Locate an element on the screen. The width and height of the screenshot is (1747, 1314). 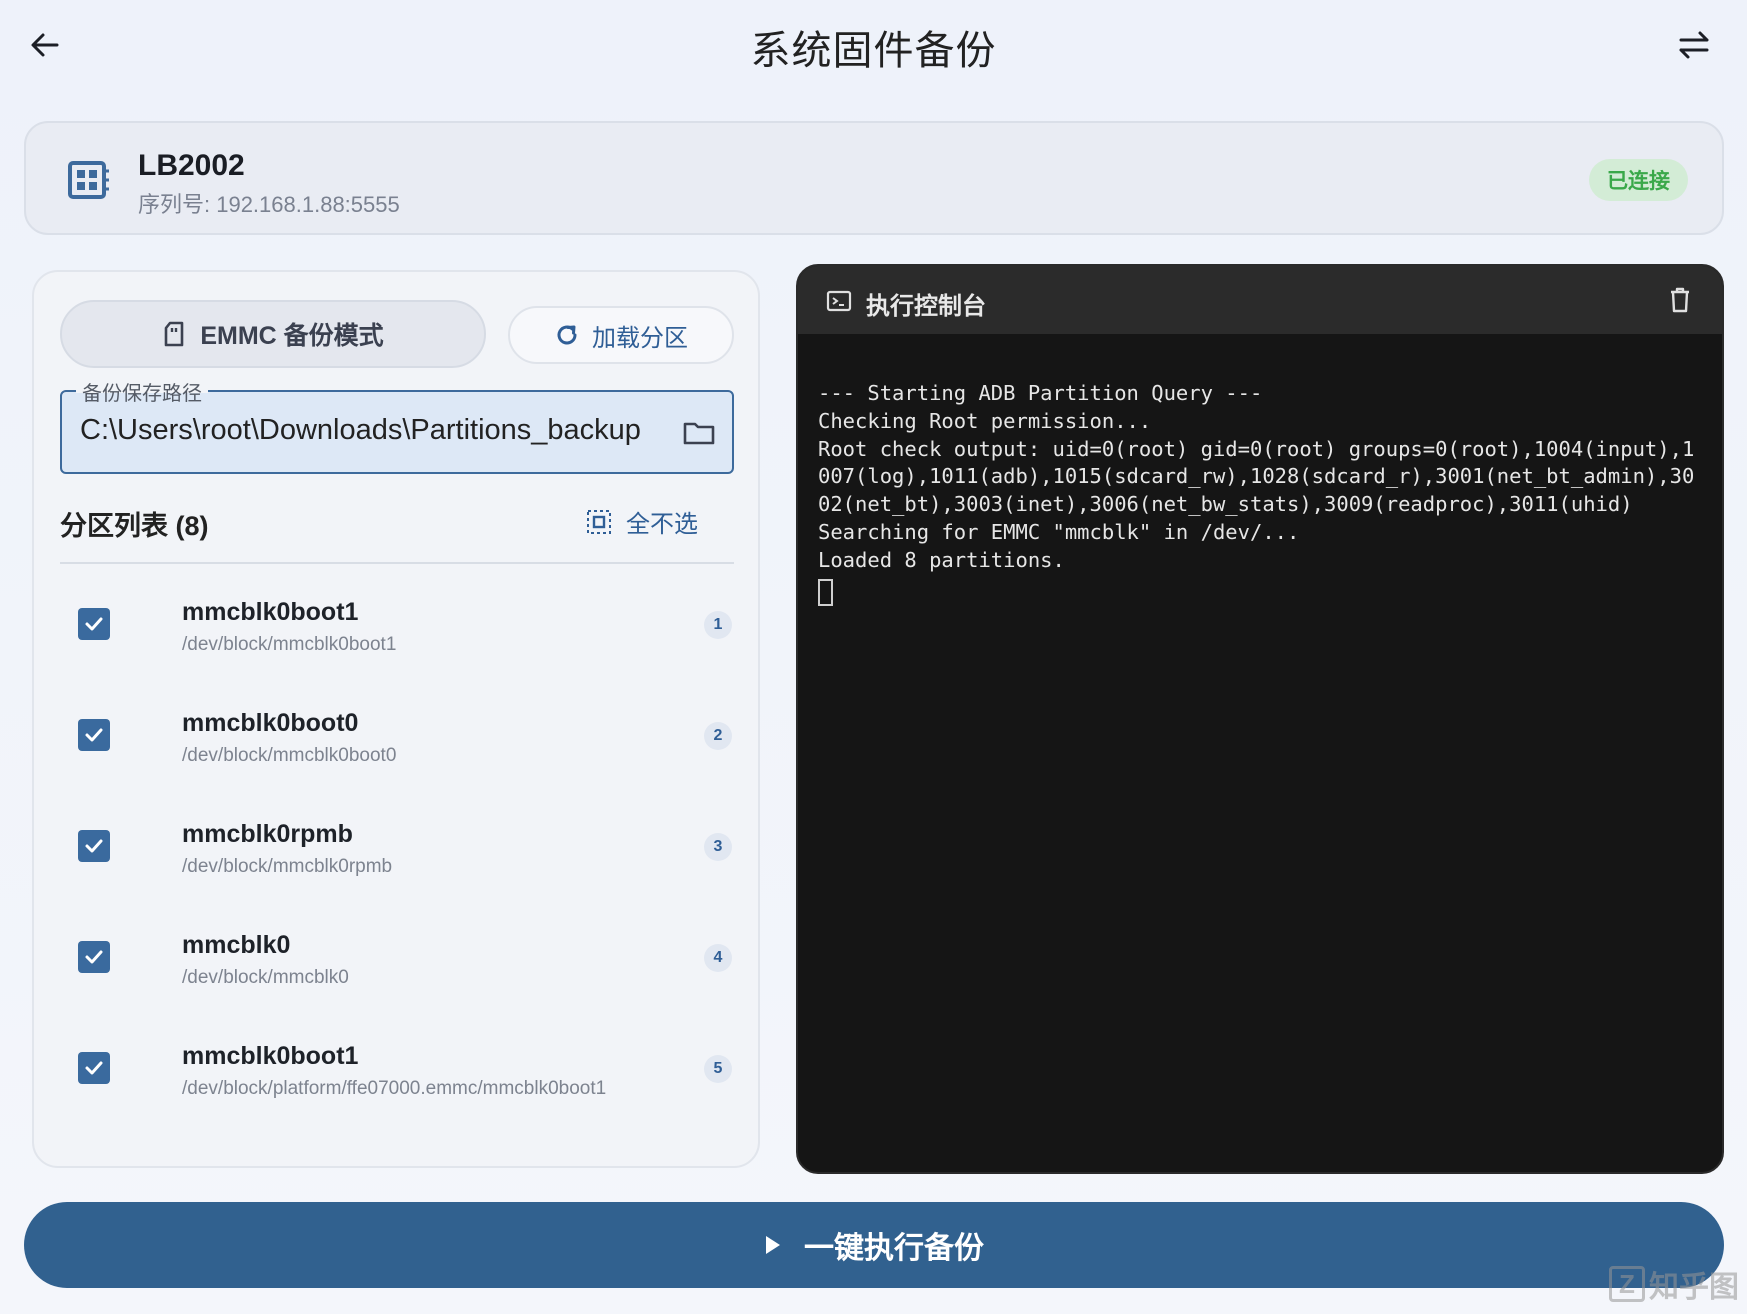
partition-index-badge: 2 is located at coordinates (718, 736).